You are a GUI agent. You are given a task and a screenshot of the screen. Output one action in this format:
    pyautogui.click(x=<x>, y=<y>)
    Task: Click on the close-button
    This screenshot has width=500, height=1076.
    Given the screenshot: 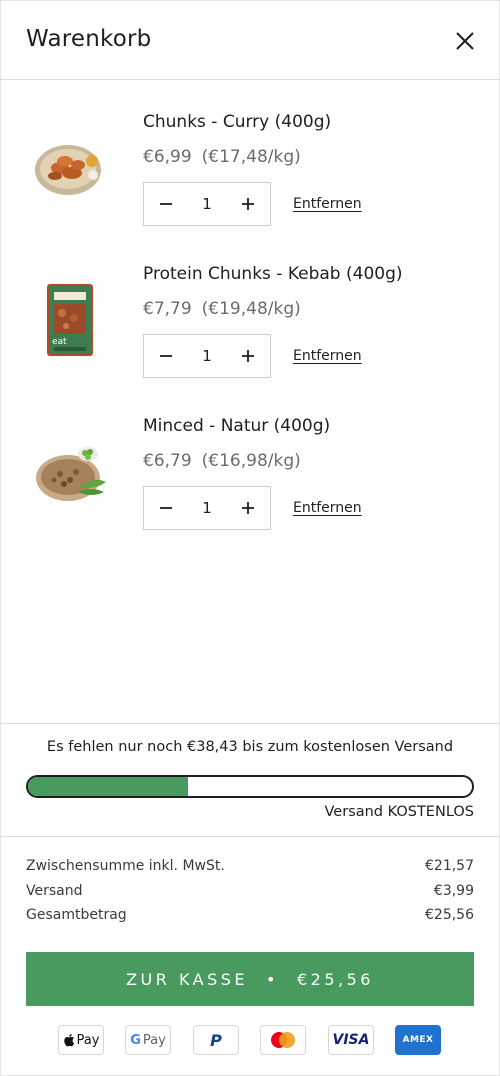 What is the action you would take?
    pyautogui.click(x=465, y=41)
    